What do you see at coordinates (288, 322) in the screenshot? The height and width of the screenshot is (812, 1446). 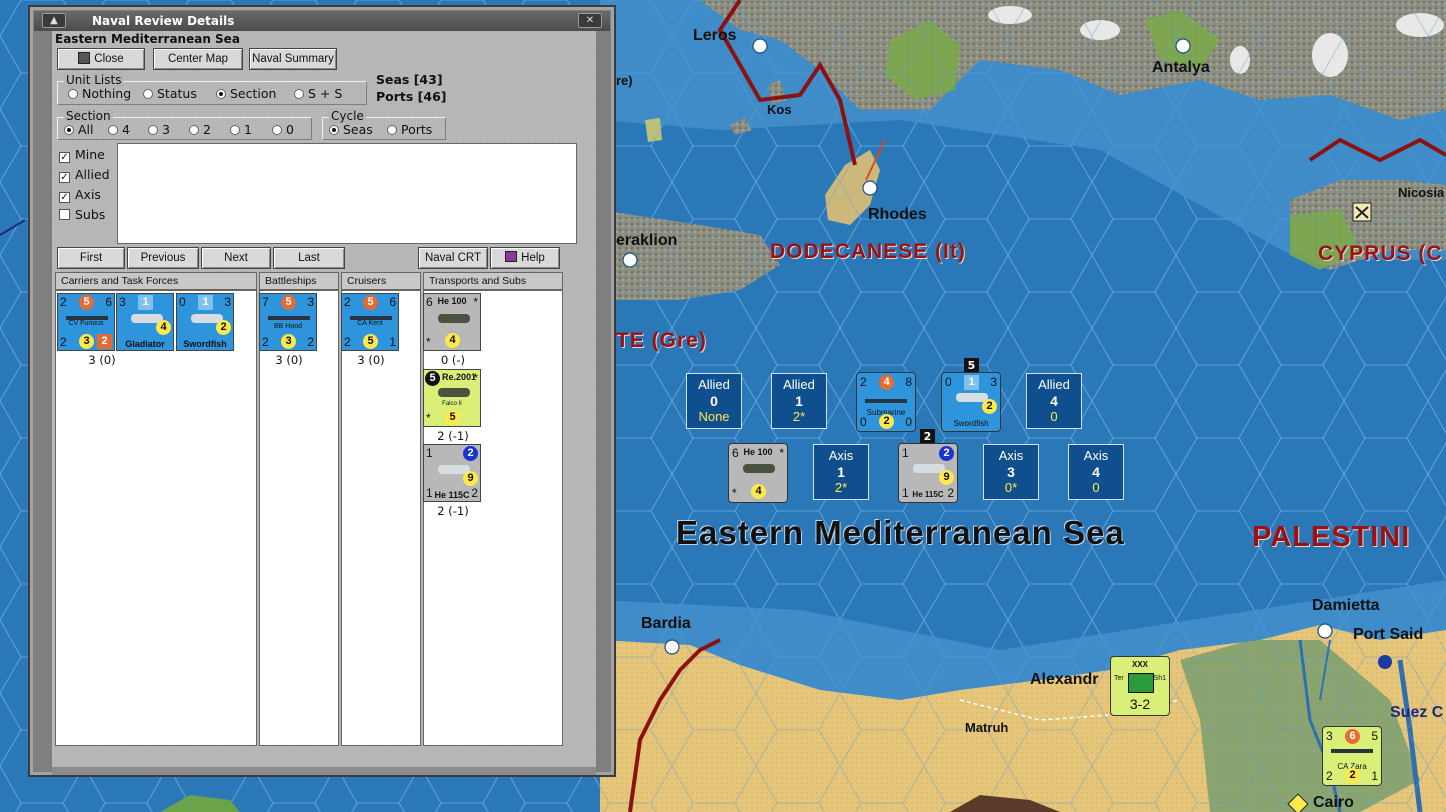 I see `unit-bb-hood: 7 5 3 BB Hood 2 3 2` at bounding box center [288, 322].